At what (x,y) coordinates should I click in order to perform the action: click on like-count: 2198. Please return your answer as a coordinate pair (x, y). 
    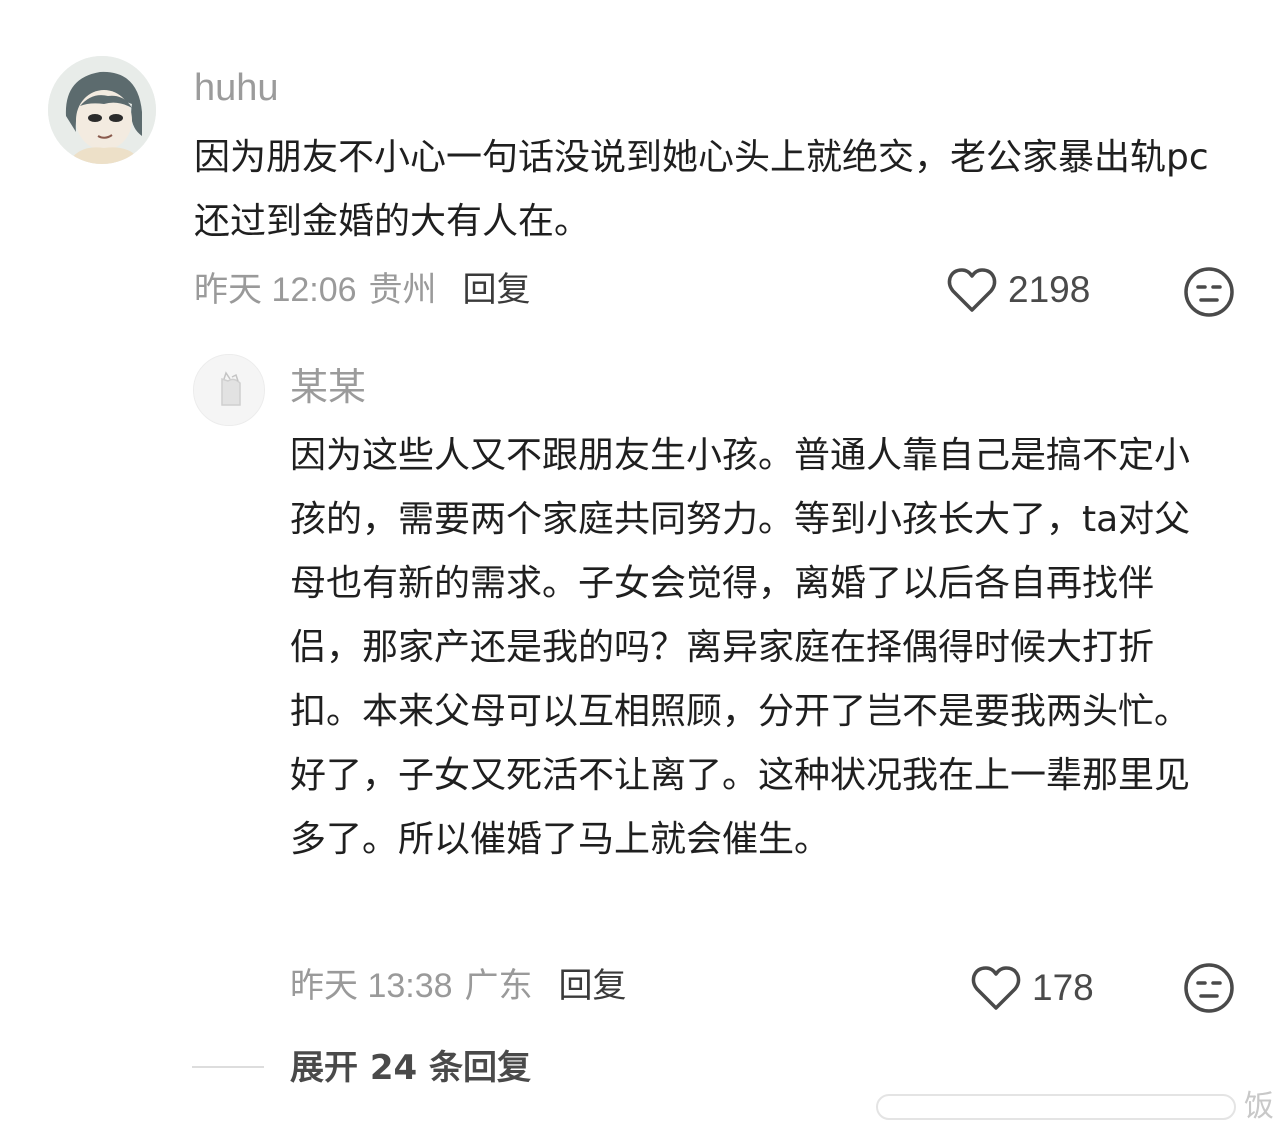
    Looking at the image, I should click on (1049, 289).